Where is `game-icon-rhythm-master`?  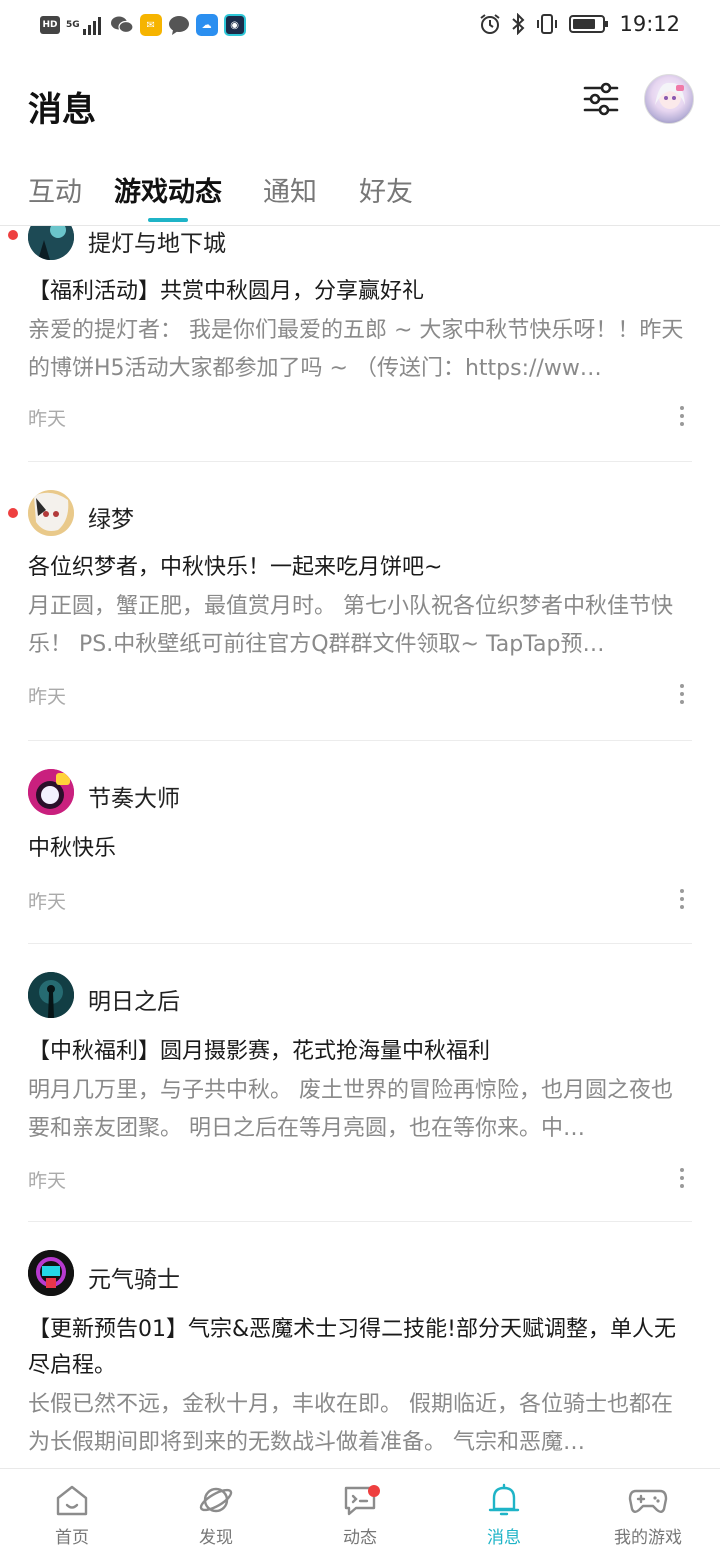 game-icon-rhythm-master is located at coordinates (51, 792).